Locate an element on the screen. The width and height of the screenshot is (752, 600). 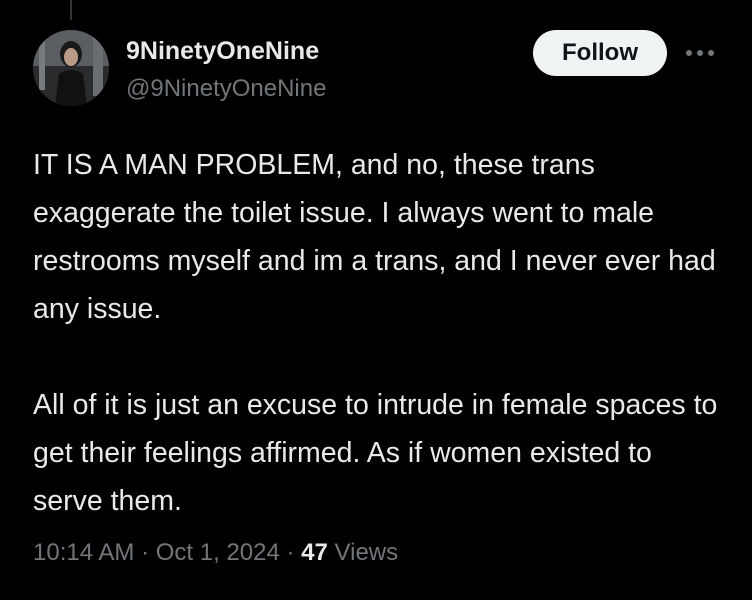
author-handle: @9NinetyOneNine is located at coordinates (226, 89).